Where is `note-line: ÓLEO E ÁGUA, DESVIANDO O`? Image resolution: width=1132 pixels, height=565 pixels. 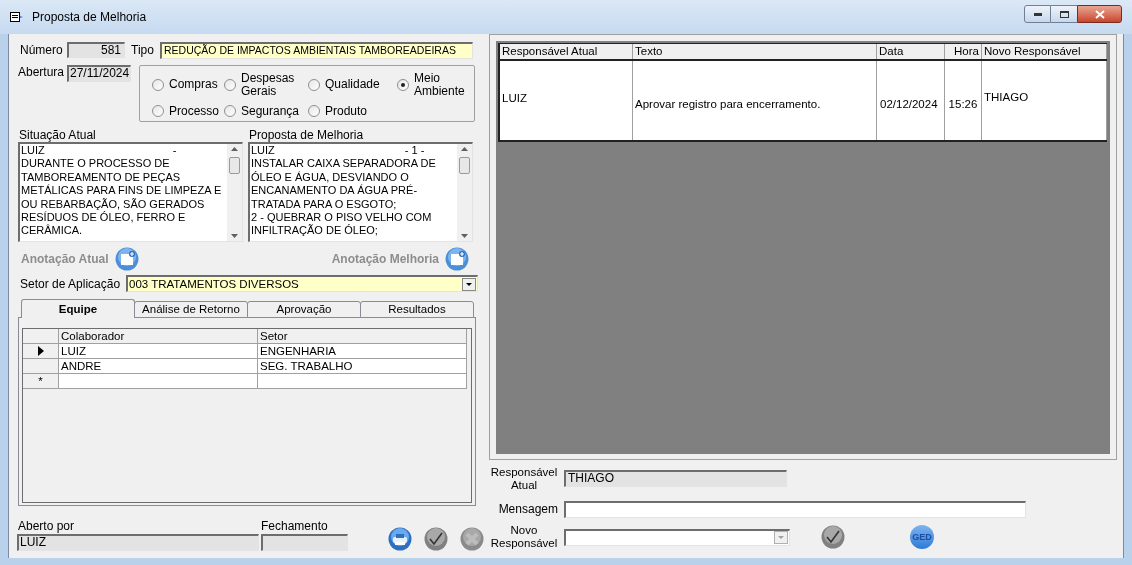
note-line: ÓLEO E ÁGUA, DESVIANDO O is located at coordinates (330, 177).